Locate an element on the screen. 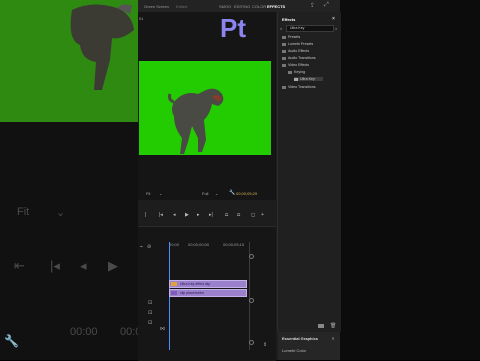 The height and width of the screenshot is (361, 480). share-icon: ⇪ is located at coordinates (312, 5).